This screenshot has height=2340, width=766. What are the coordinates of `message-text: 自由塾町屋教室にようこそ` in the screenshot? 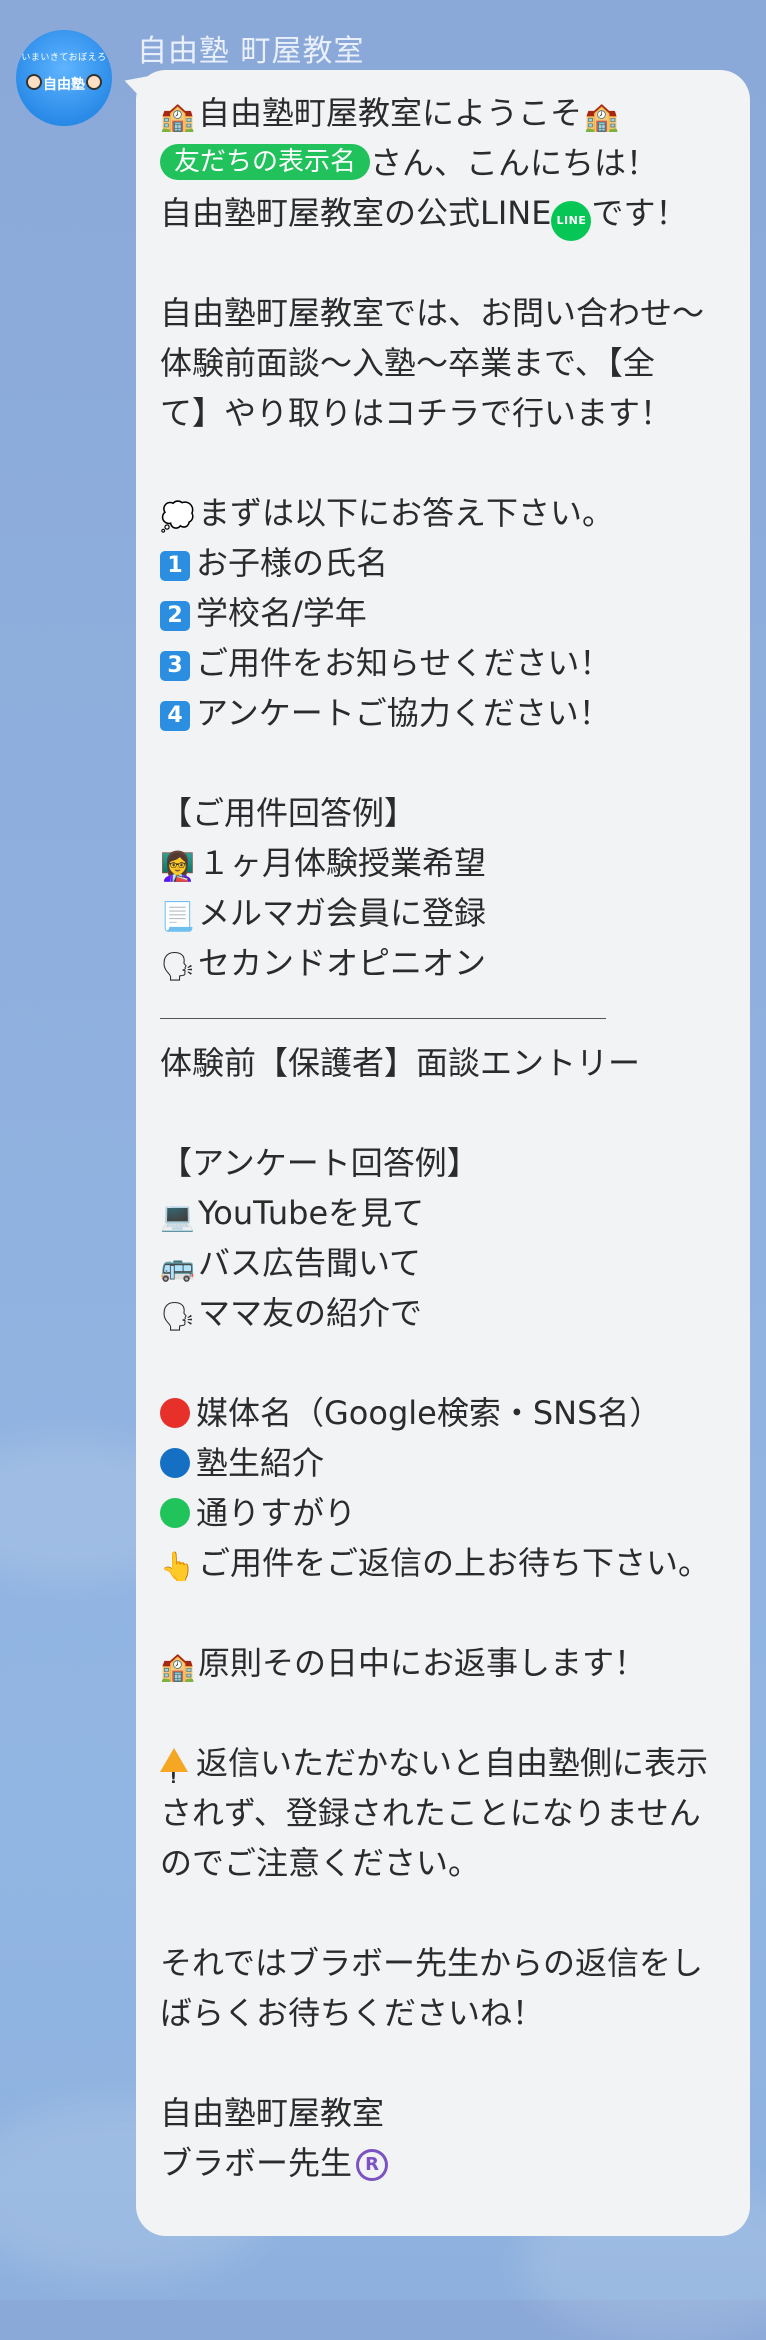 It's located at (390, 113).